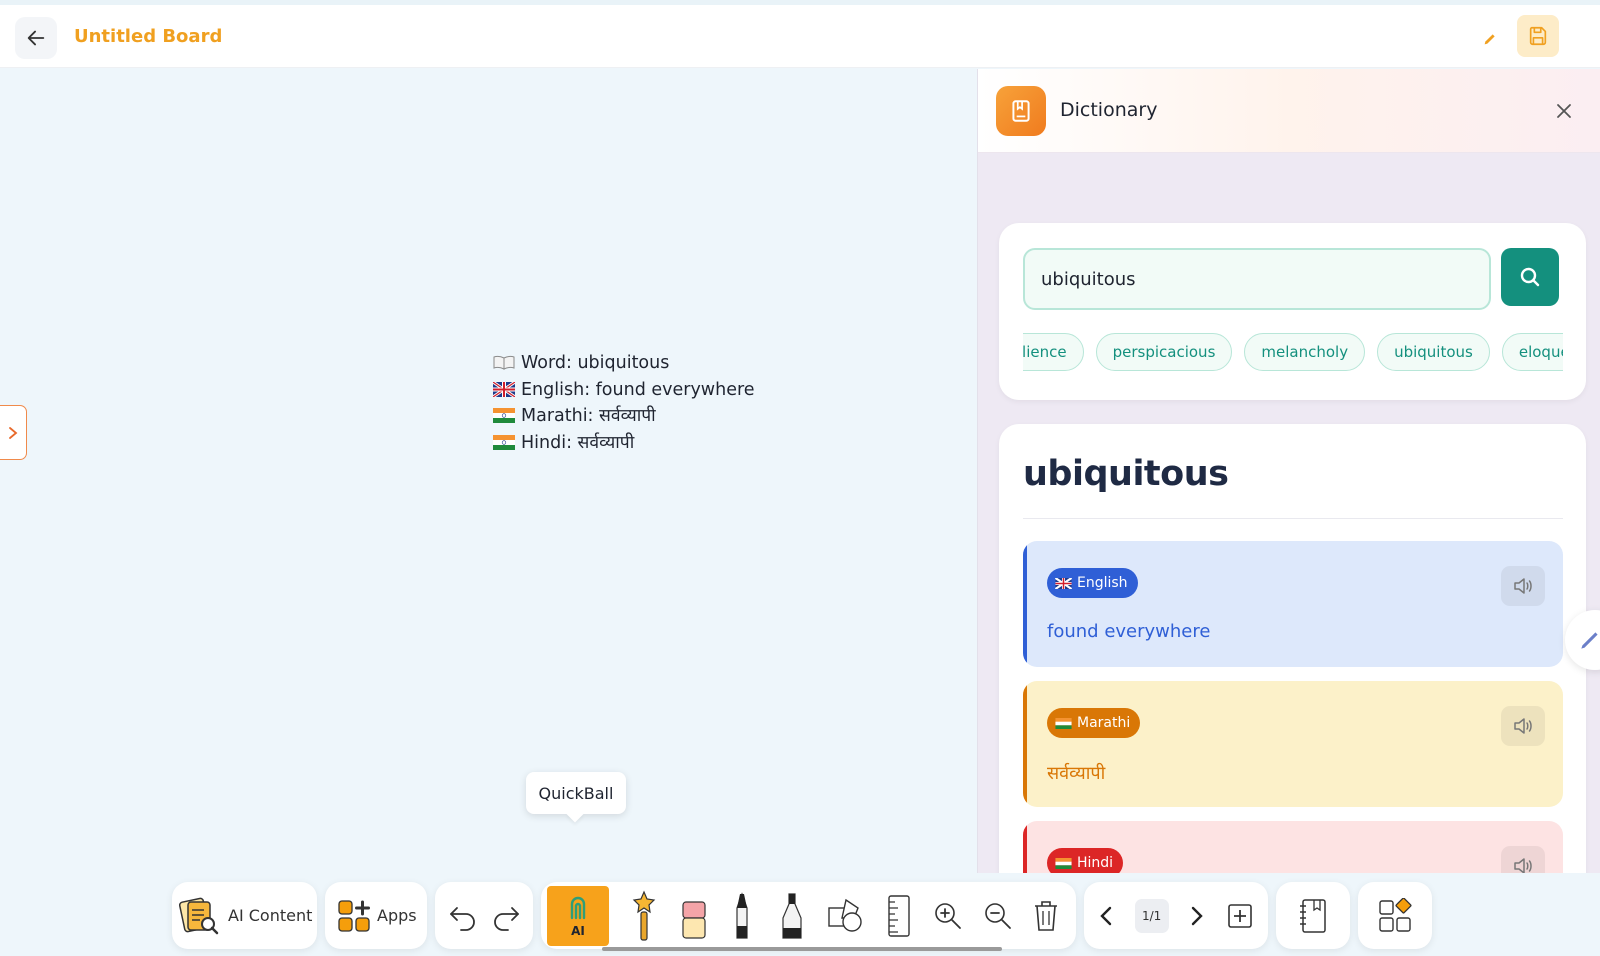 The height and width of the screenshot is (956, 1600). I want to click on recent-word-chip: ubiquitous, so click(1433, 352).